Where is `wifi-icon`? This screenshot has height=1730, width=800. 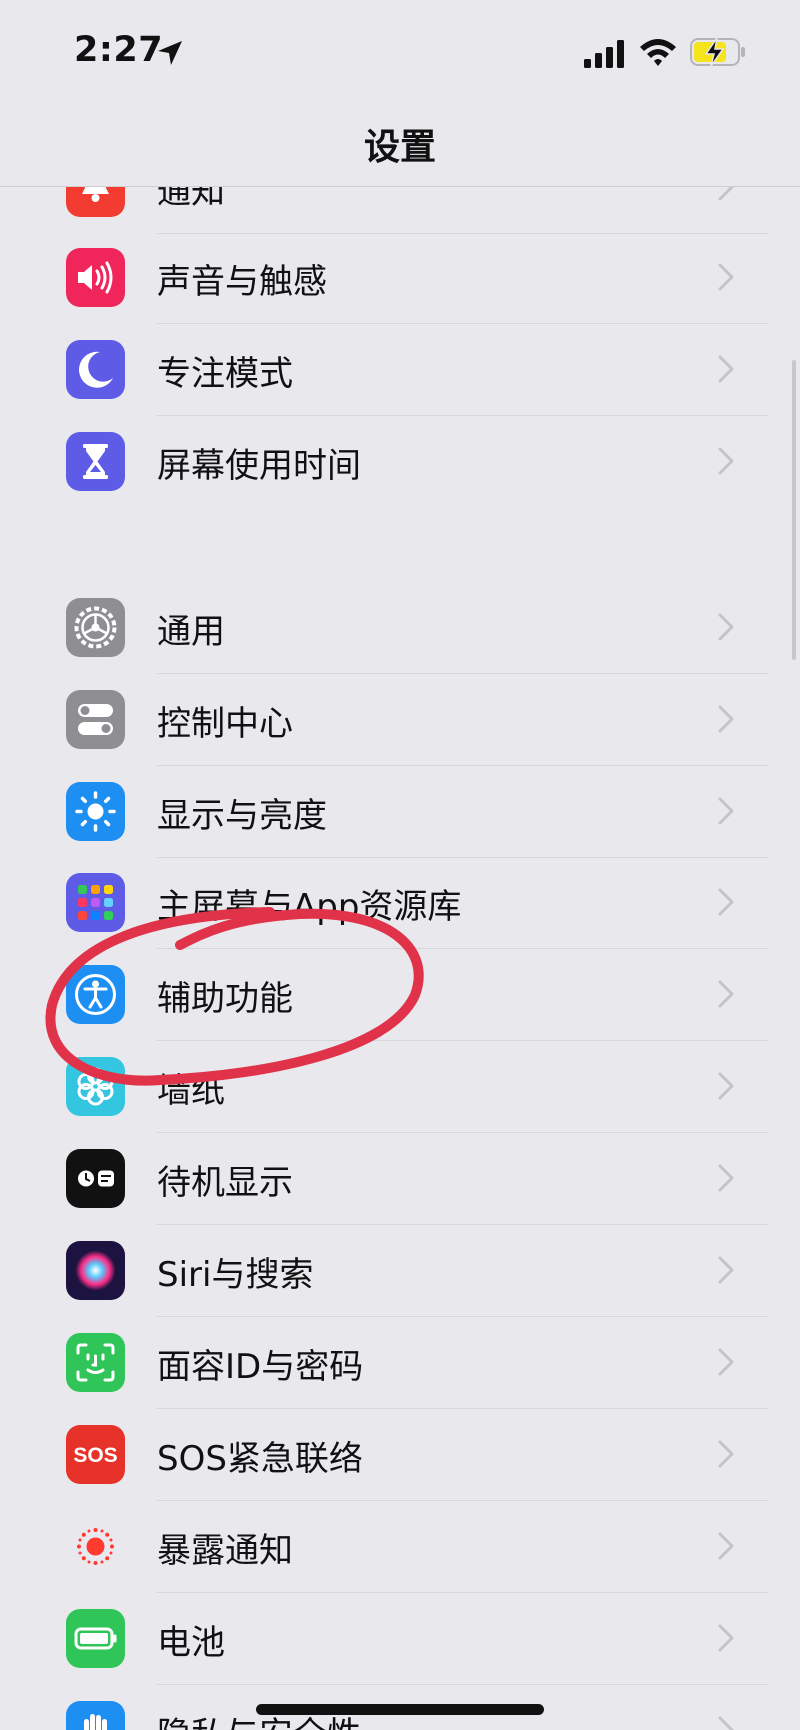
wifi-icon is located at coordinates (658, 52).